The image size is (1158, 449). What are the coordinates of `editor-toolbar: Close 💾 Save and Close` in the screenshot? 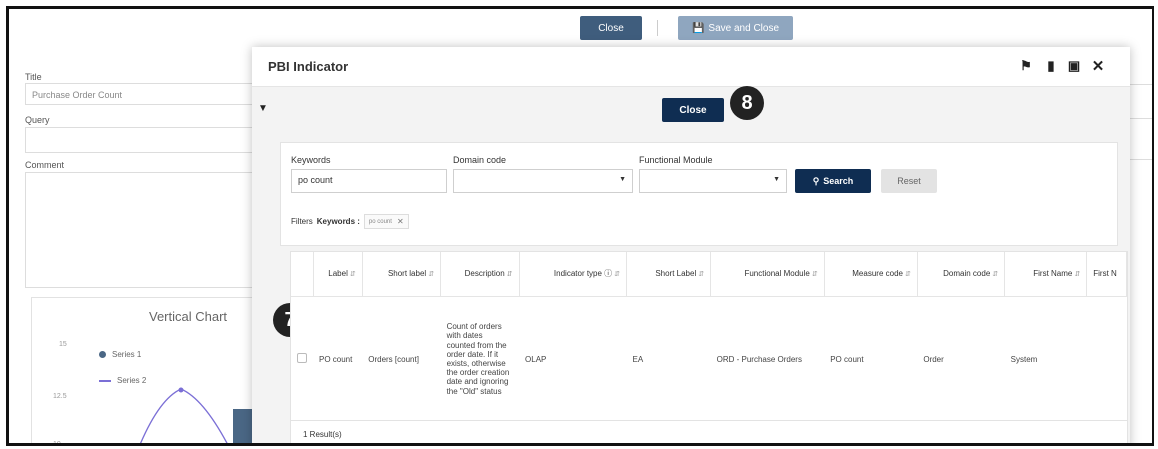 It's located at (580, 28).